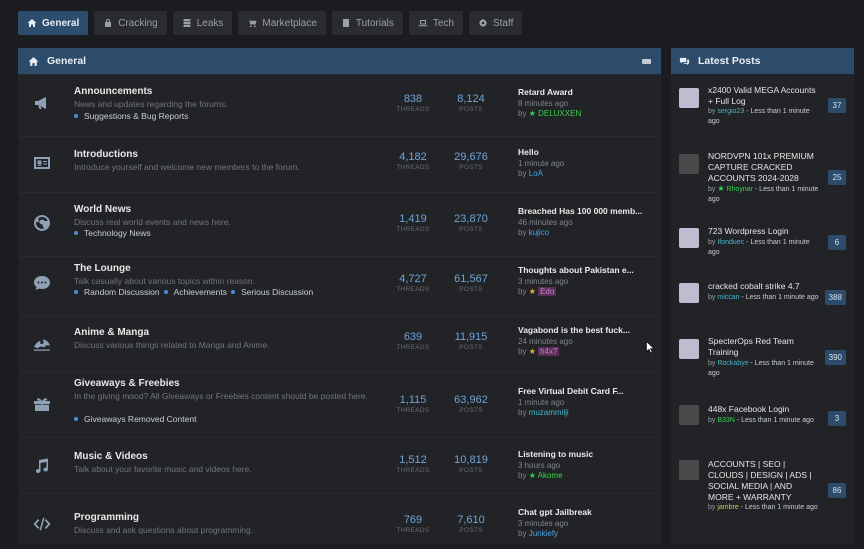 This screenshot has width=864, height=549. Describe the element at coordinates (726, 420) in the screenshot. I see `username-link: B33N` at that location.